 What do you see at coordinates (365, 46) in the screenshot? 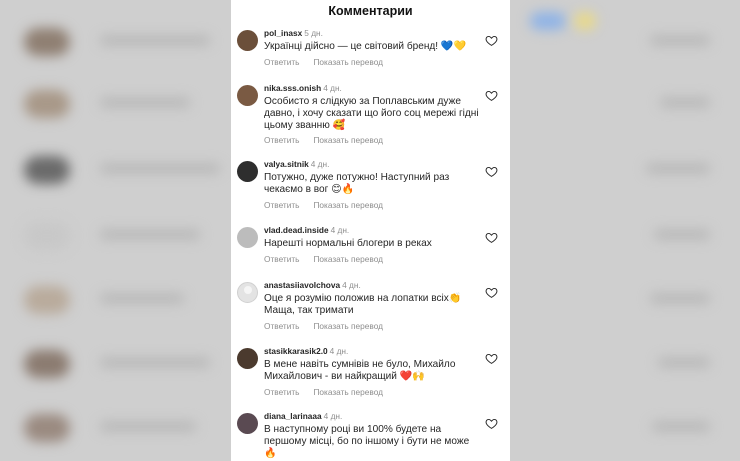
I see `comment-text: Українці дійсно — це світовий бренд! 💙💛` at bounding box center [365, 46].